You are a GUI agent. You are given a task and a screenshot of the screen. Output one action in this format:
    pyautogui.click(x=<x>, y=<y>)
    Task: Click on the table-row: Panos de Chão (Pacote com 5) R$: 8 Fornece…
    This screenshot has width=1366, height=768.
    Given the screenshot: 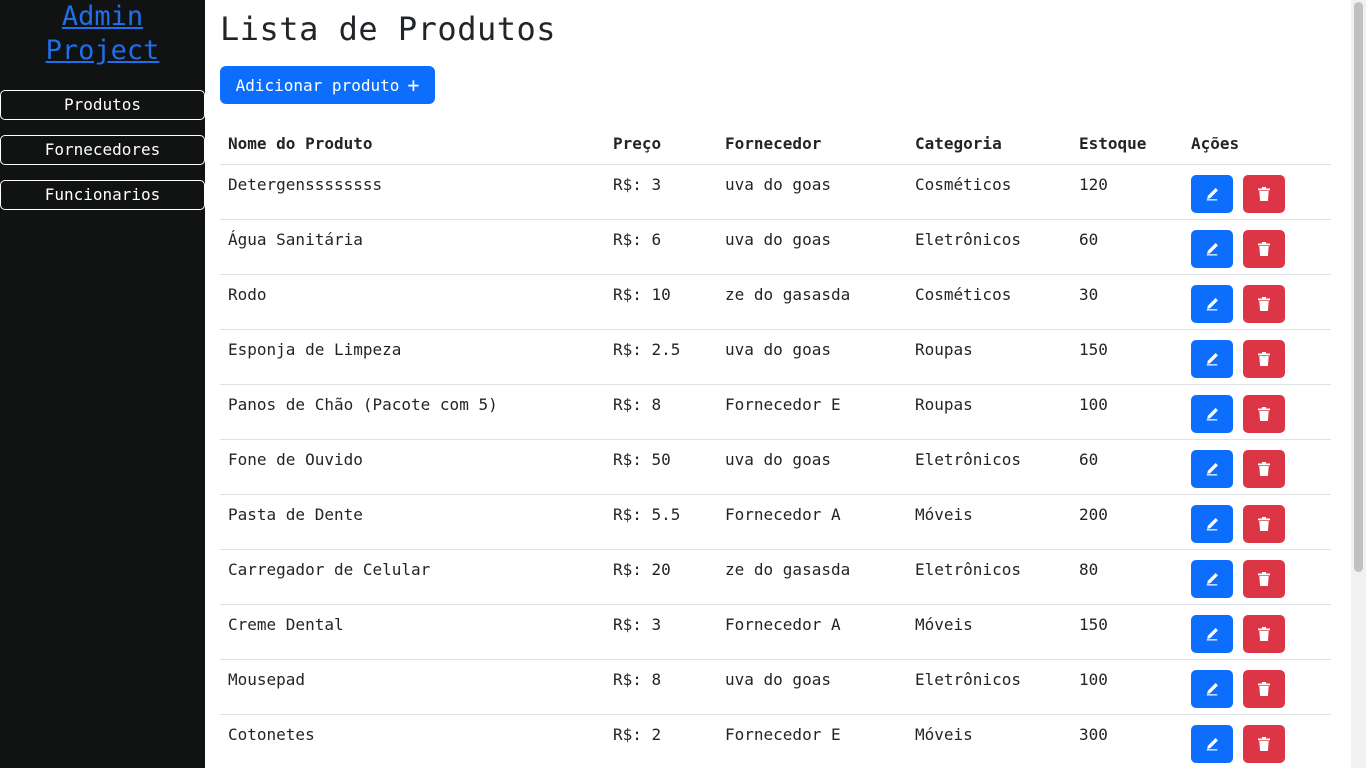 What is the action you would take?
    pyautogui.click(x=775, y=412)
    